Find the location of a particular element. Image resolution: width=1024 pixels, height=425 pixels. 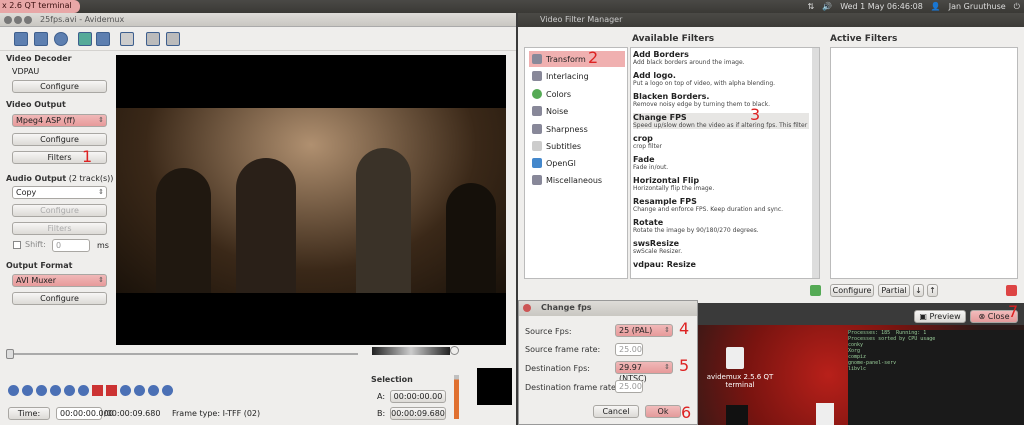

timeline-slider is located at coordinates (183, 354).